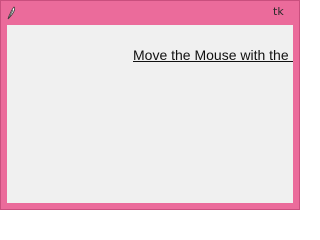 The height and width of the screenshot is (240, 320). Describe the element at coordinates (12, 13) in the screenshot. I see `feather-icon` at that location.